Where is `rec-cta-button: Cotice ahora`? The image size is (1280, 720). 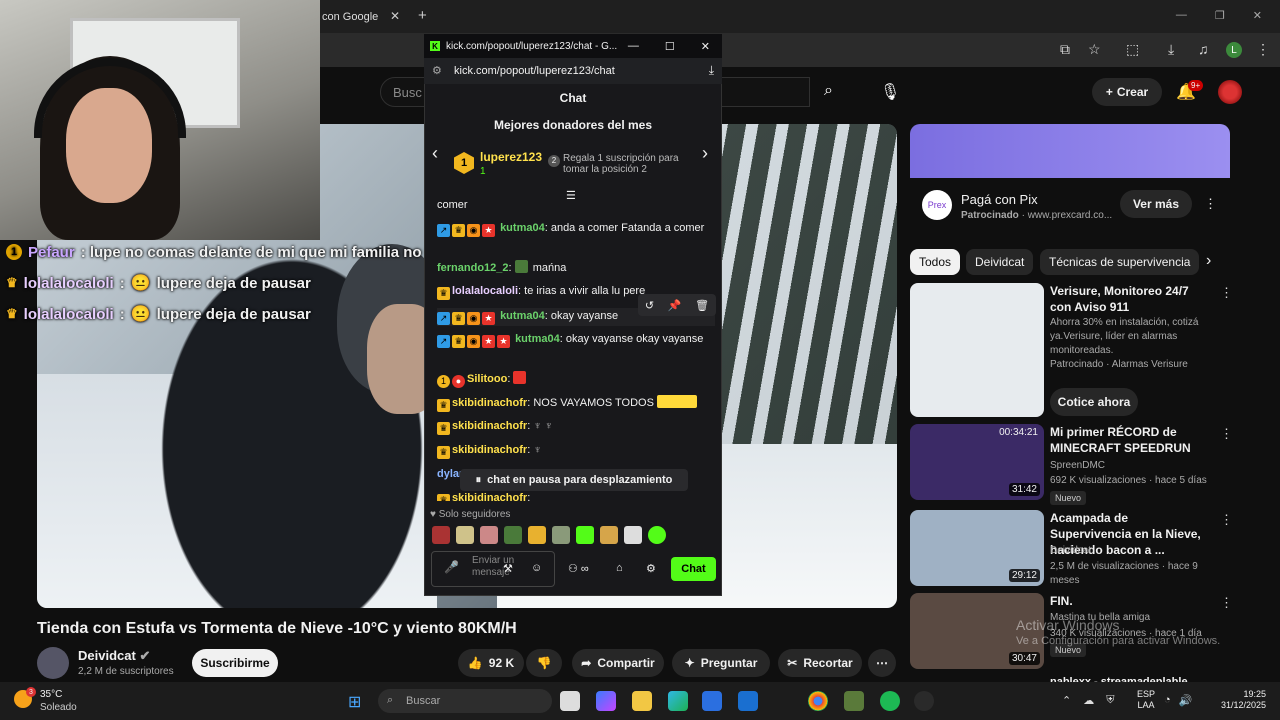
rec-cta-button: Cotice ahora is located at coordinates (1094, 402).